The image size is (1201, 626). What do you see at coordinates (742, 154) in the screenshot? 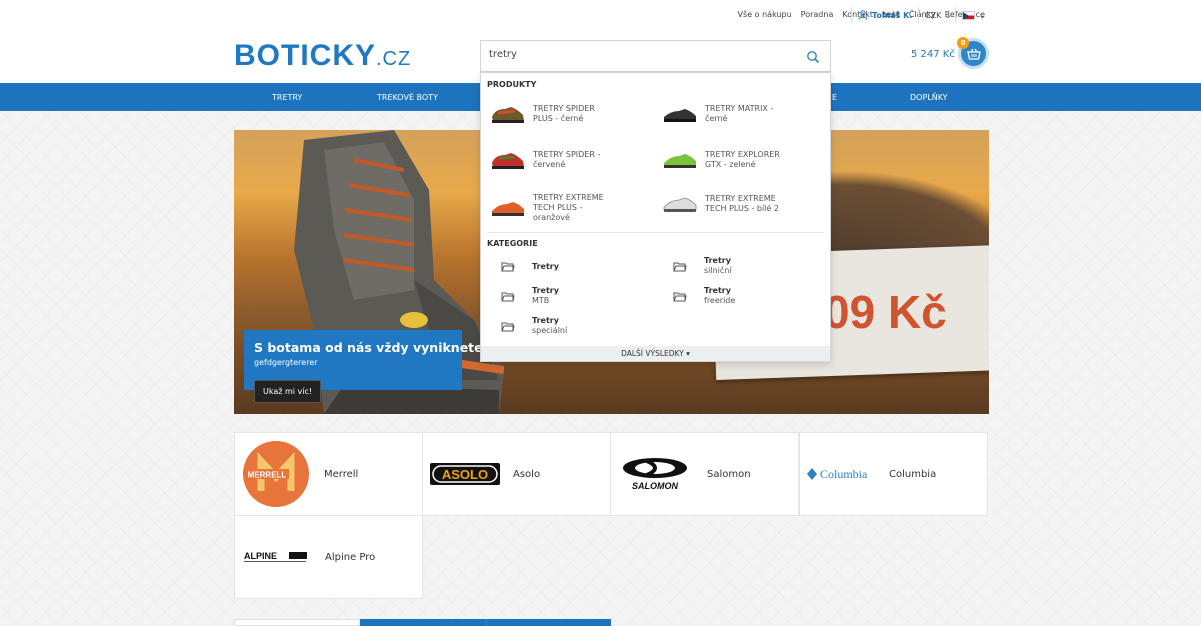
I see `product-name-line: TRETRY EXPLORER` at bounding box center [742, 154].